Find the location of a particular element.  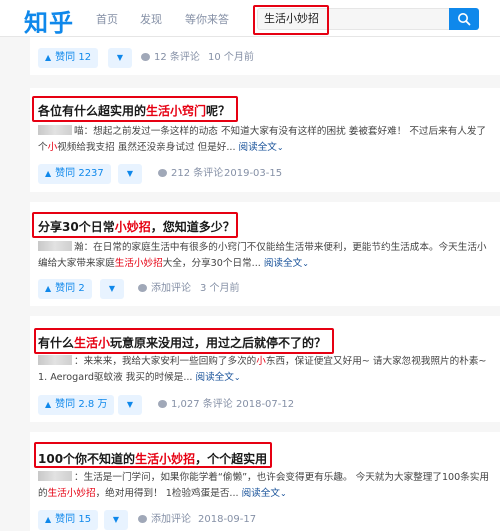

comment-button: 12 条评论 is located at coordinates (170, 58).